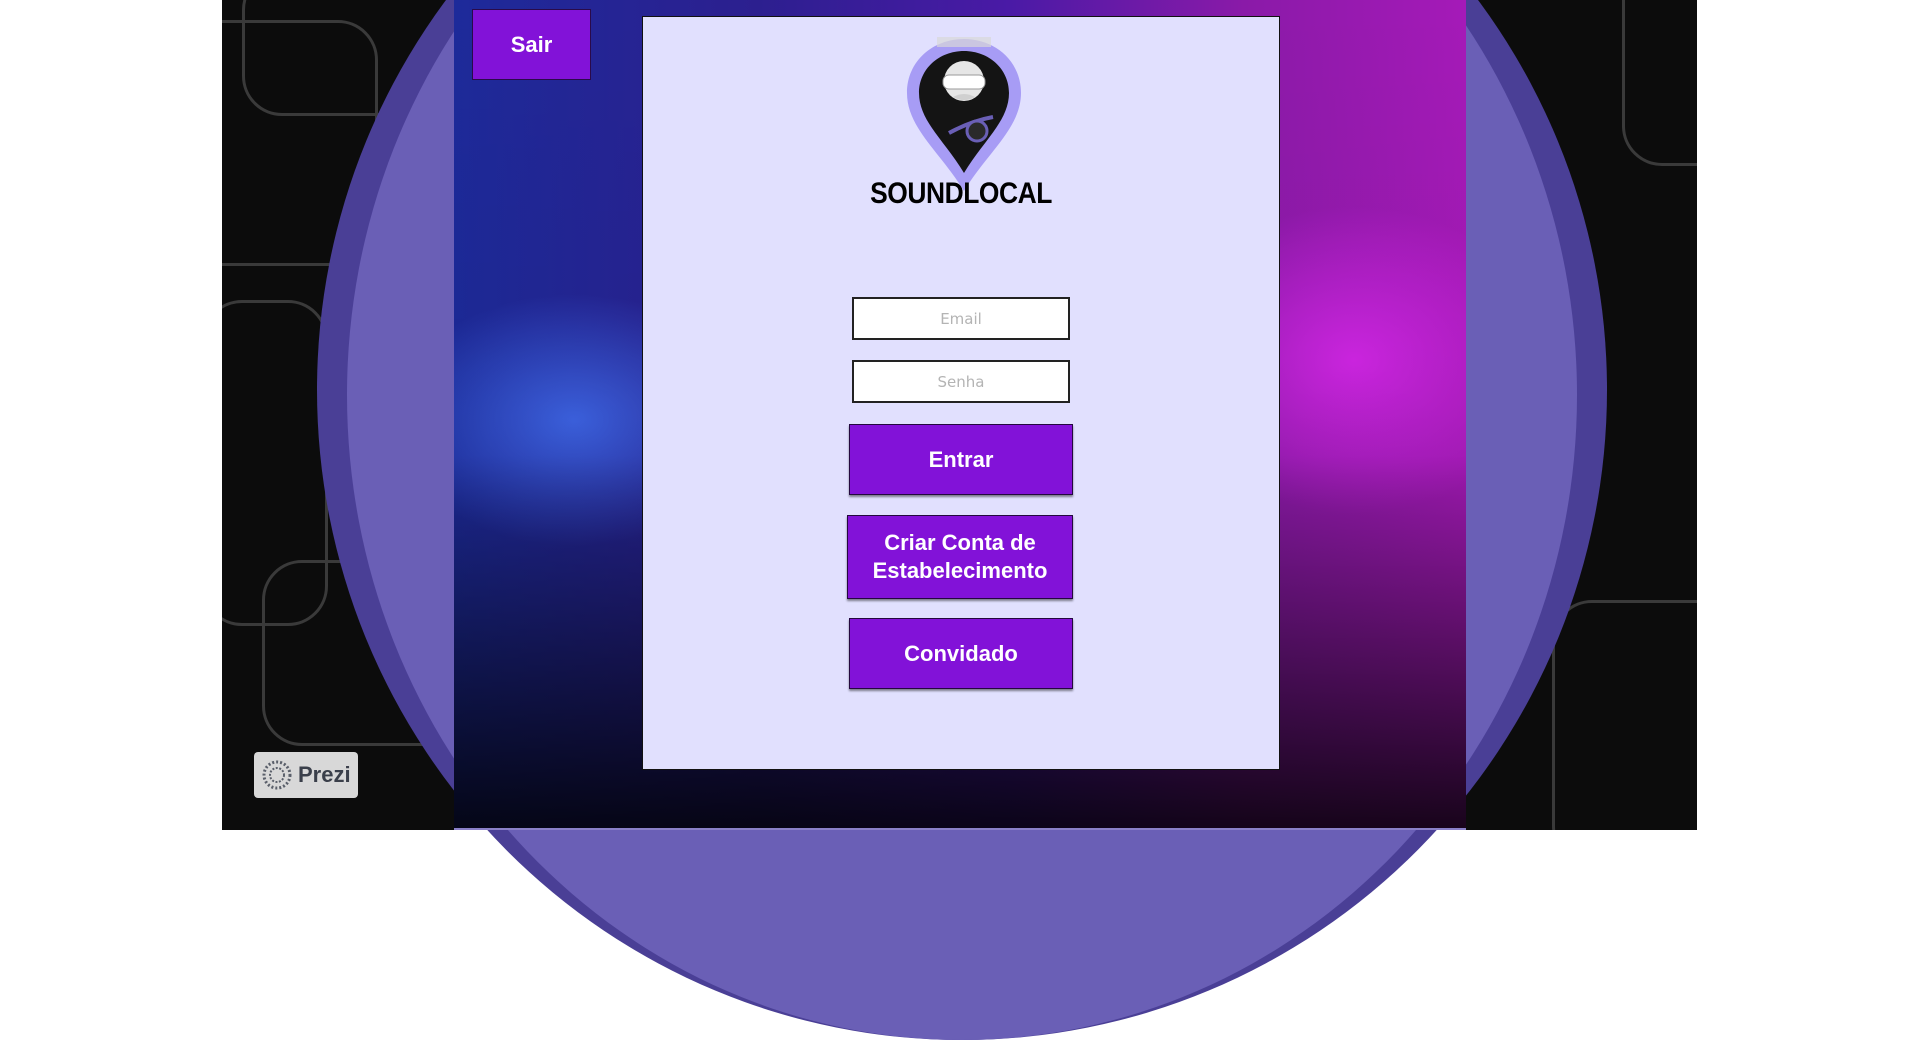  I want to click on prezi-badge: Prezi, so click(306, 775).